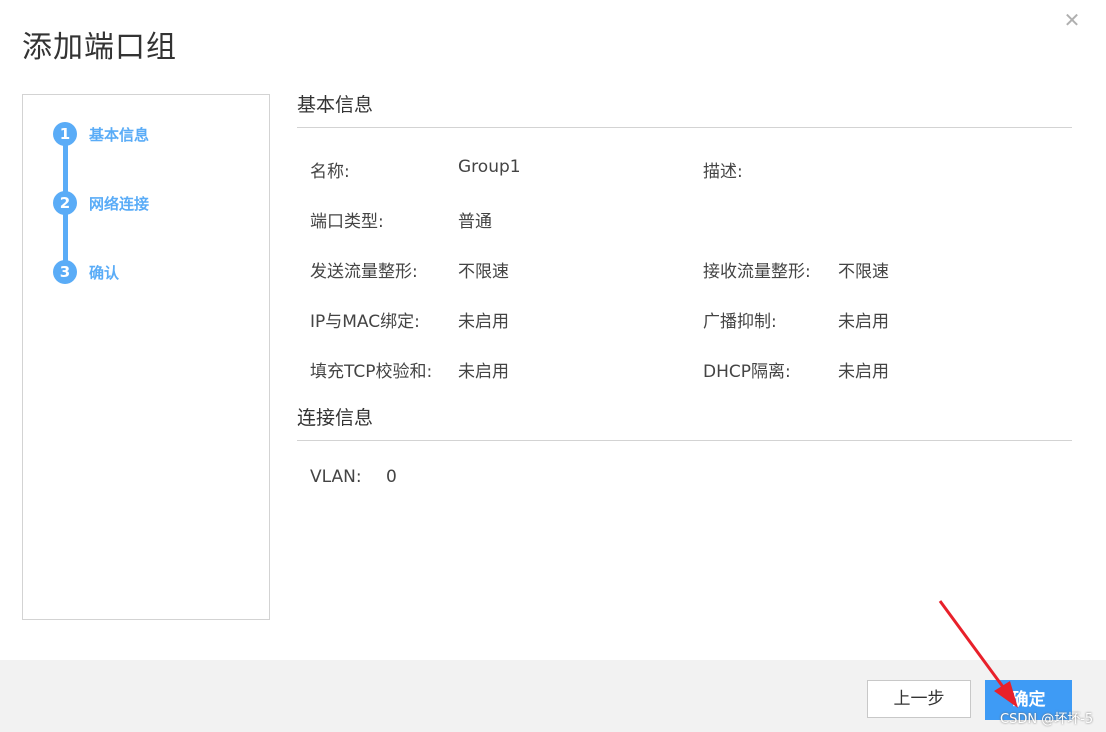 The width and height of the screenshot is (1106, 732). Describe the element at coordinates (483, 322) in the screenshot. I see `ip-mac-binding-value: 未启用` at that location.